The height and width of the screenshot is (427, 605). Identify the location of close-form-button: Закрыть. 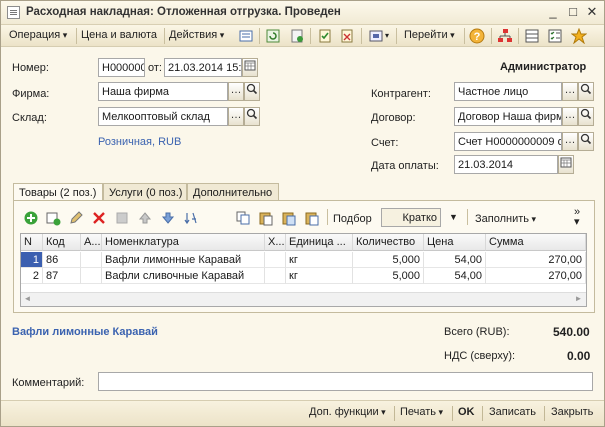
(572, 412).